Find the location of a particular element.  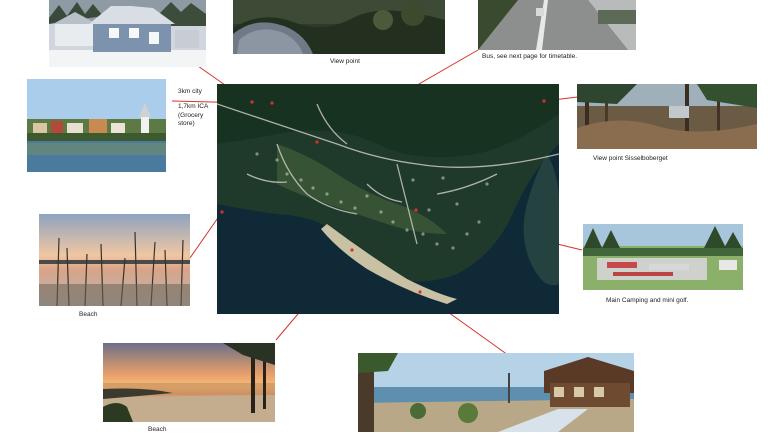

ica-distance-text: 1,7km ICA is located at coordinates (193, 106).